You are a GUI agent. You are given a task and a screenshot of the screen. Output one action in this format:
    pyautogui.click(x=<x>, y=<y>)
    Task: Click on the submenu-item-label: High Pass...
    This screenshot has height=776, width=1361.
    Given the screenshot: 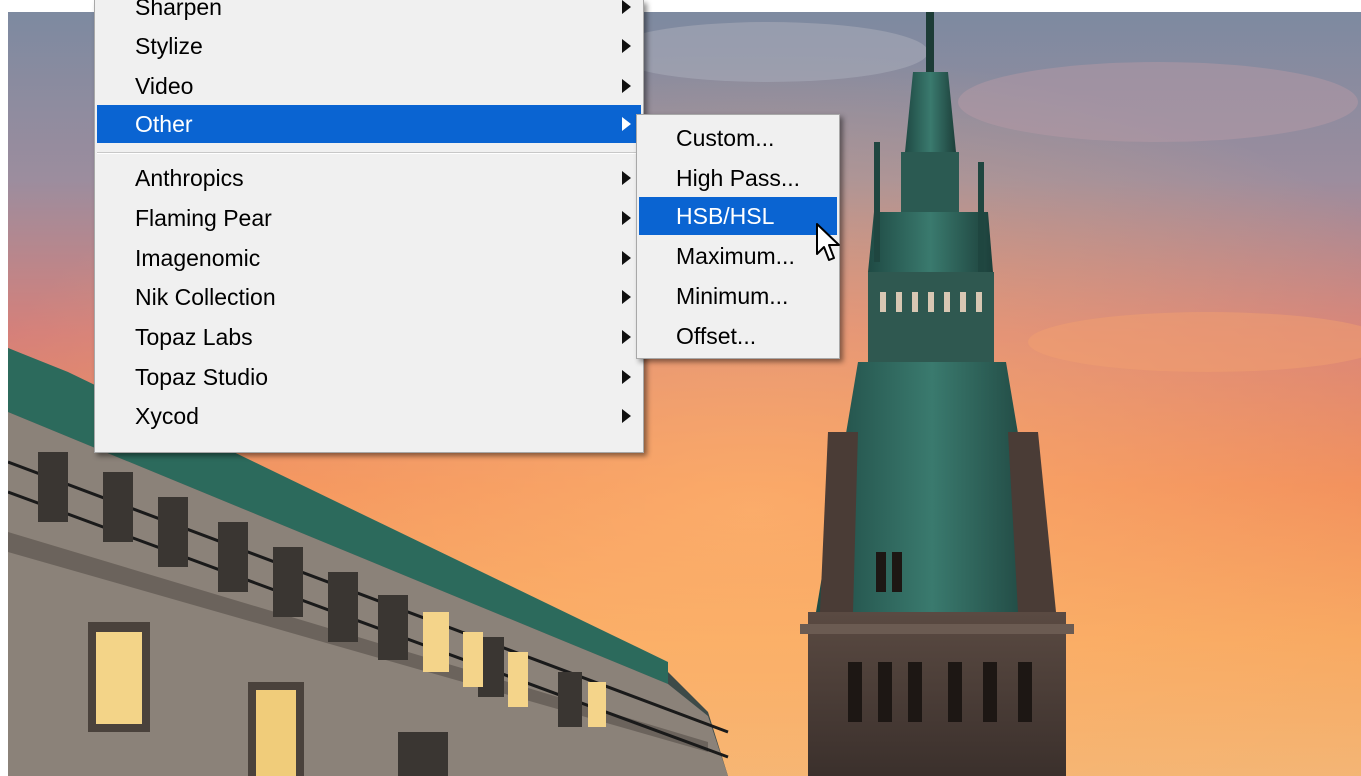 What is the action you would take?
    pyautogui.click(x=738, y=178)
    